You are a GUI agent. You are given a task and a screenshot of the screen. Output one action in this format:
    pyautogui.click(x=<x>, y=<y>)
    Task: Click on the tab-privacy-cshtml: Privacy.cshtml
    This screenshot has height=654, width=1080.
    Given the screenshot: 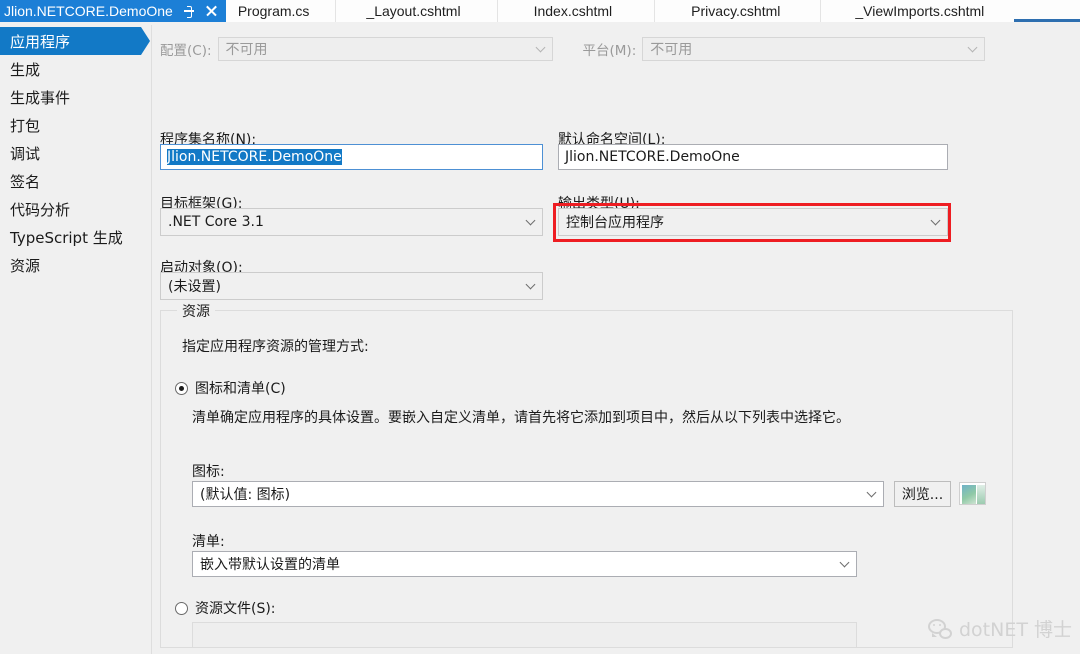 What is the action you would take?
    pyautogui.click(x=738, y=11)
    